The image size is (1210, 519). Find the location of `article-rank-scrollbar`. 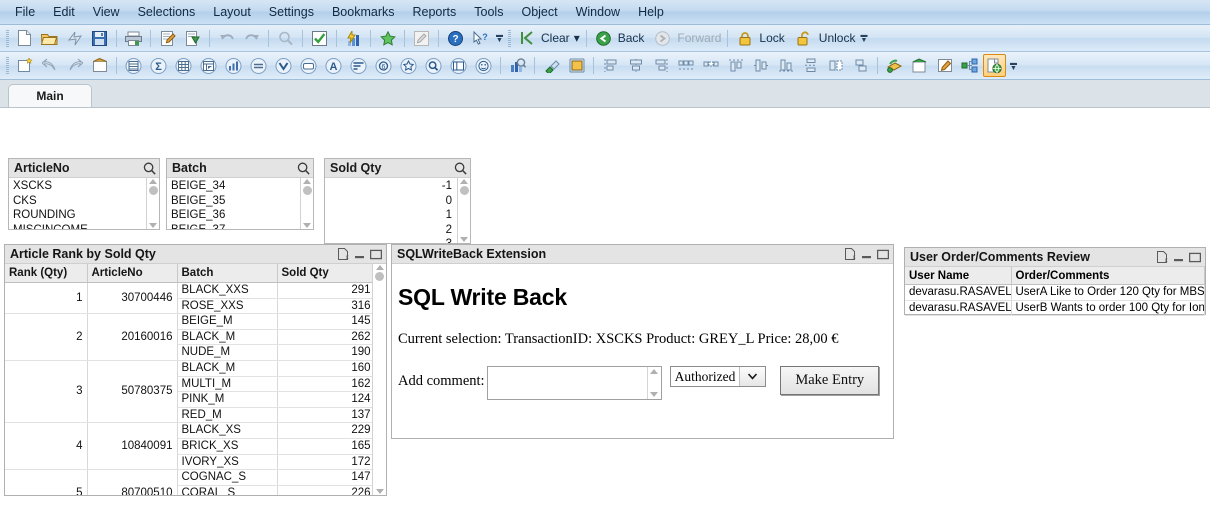

article-rank-scrollbar is located at coordinates (379, 379).